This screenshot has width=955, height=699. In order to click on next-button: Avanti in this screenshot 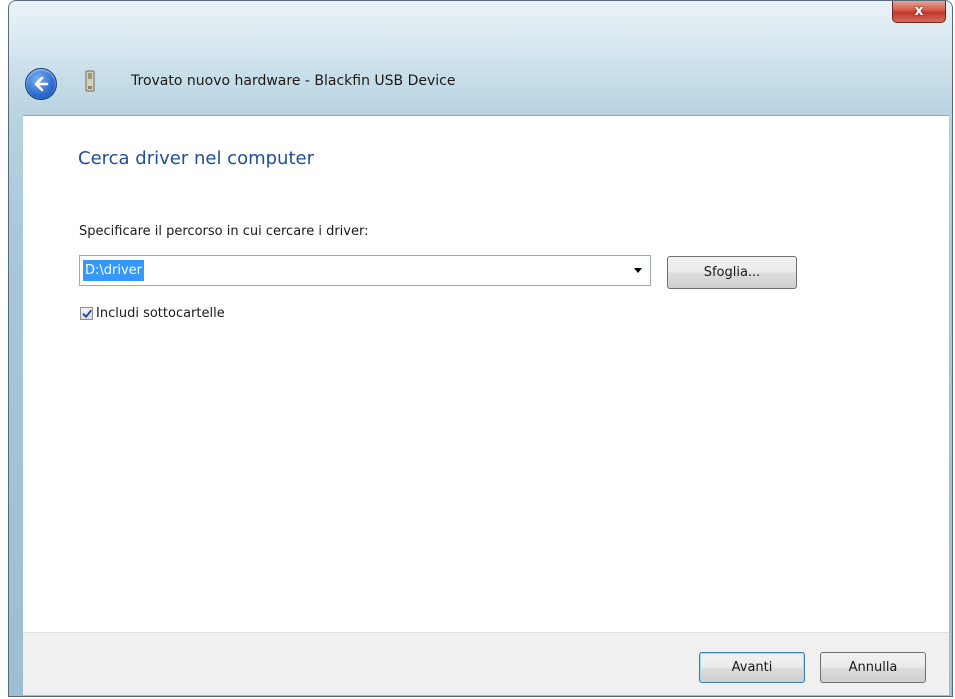, I will do `click(752, 667)`.